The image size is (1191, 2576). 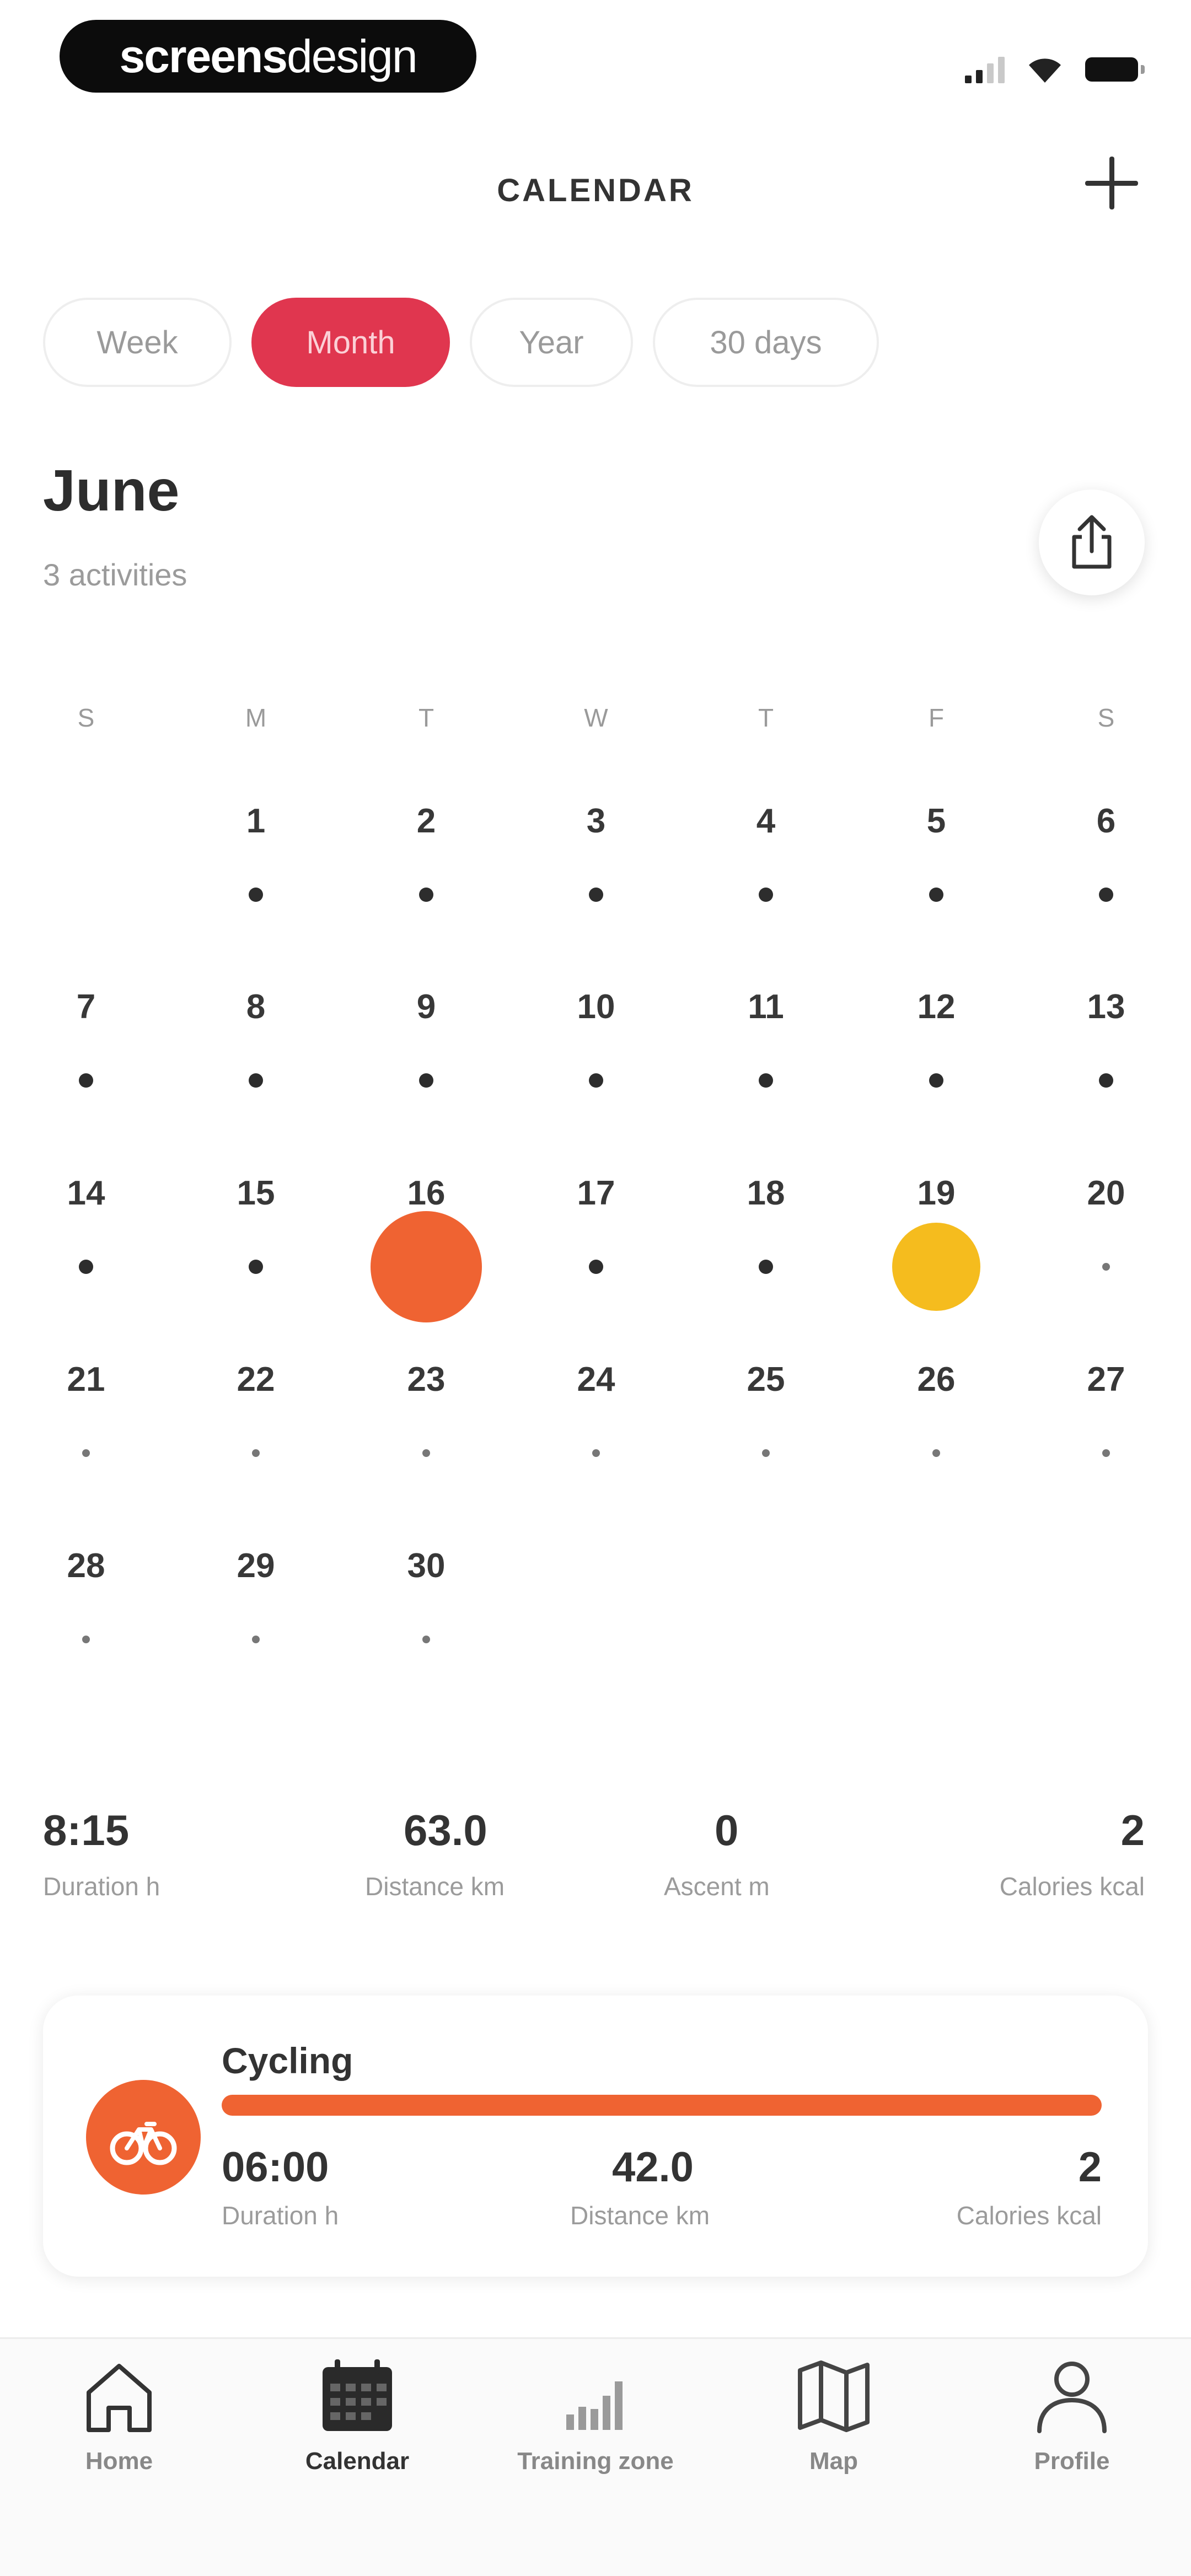 What do you see at coordinates (1072, 2397) in the screenshot?
I see `person-icon` at bounding box center [1072, 2397].